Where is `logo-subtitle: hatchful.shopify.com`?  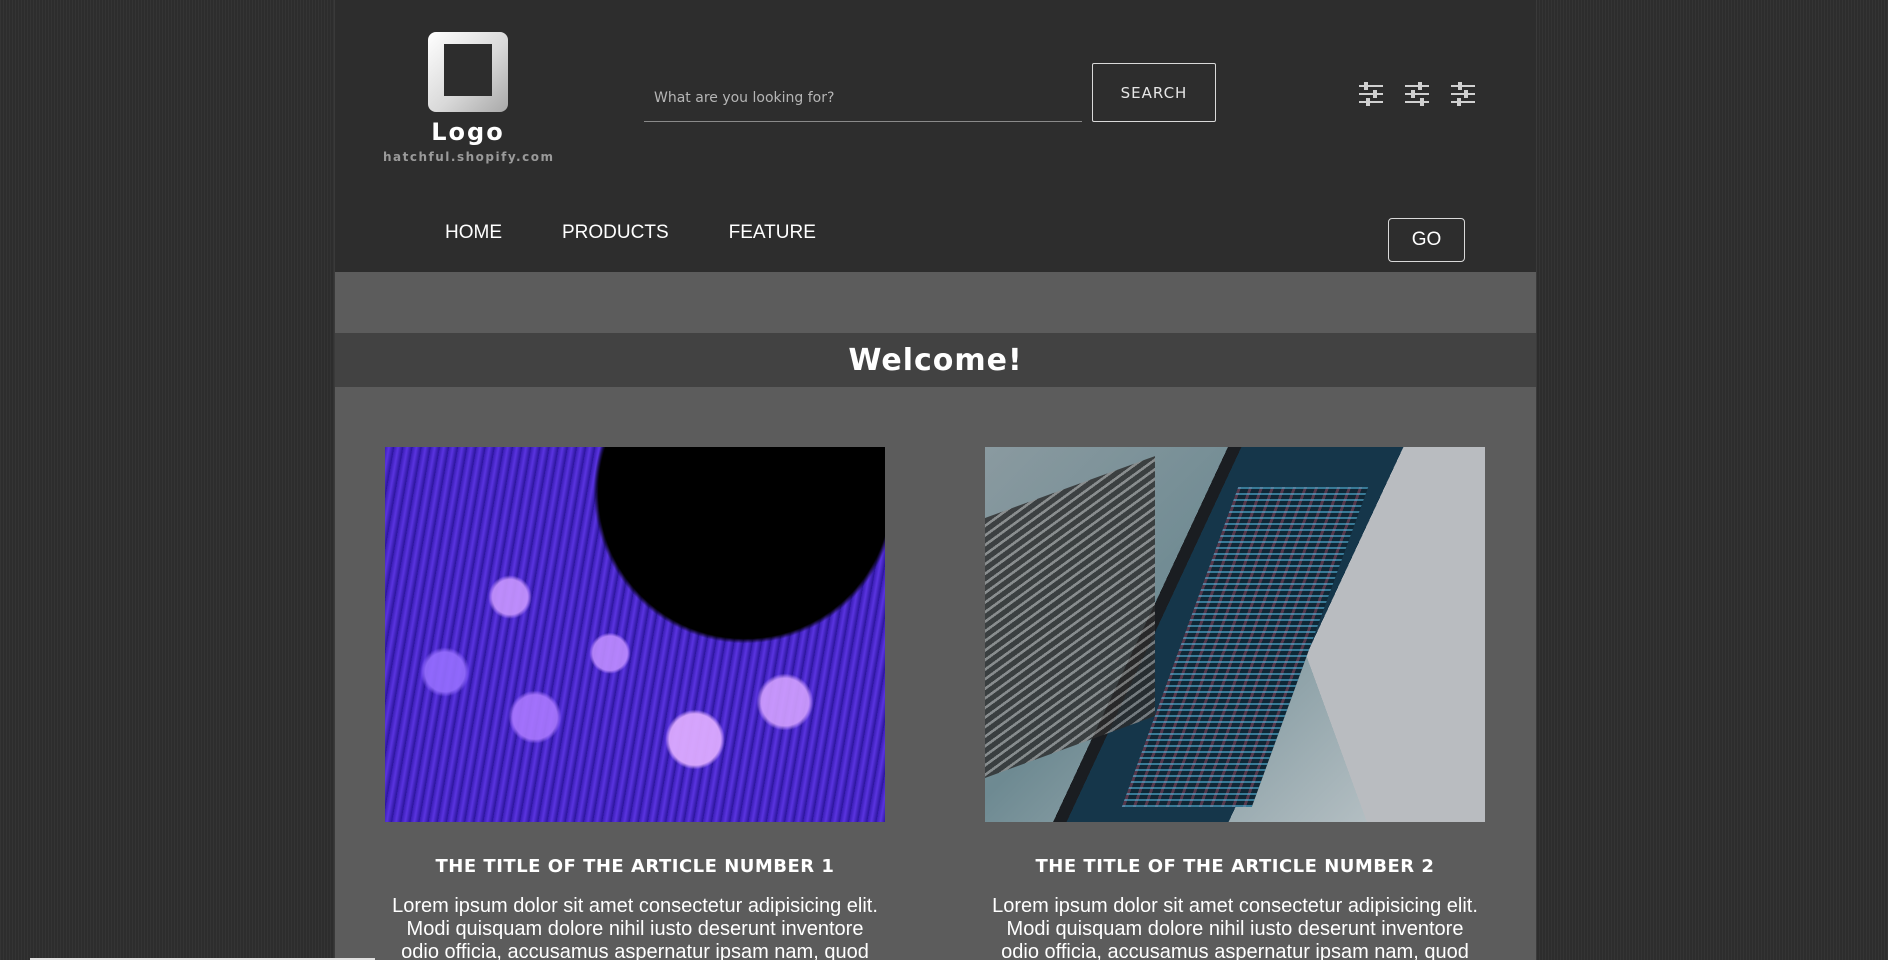 logo-subtitle: hatchful.shopify.com is located at coordinates (469, 157).